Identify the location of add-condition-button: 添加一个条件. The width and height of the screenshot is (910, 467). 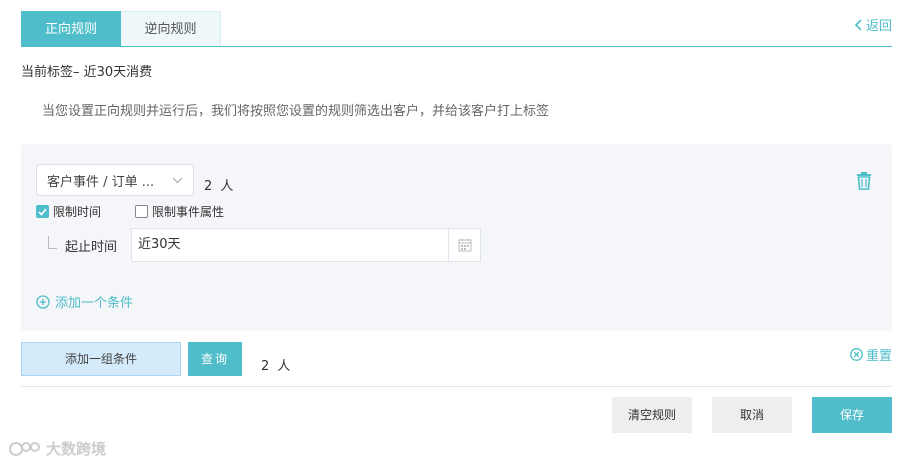
(84, 301).